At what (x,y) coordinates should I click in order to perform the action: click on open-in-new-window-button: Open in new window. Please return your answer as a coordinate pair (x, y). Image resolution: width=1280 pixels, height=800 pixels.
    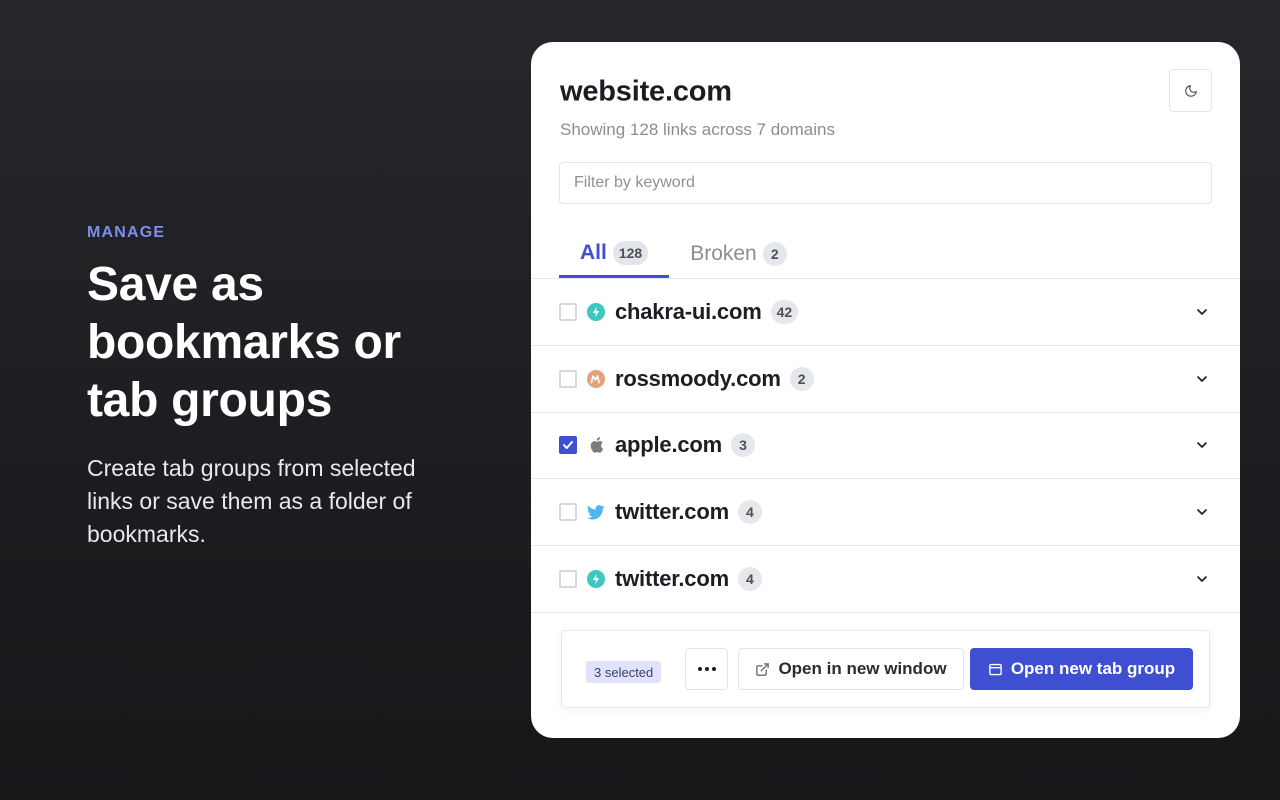
    Looking at the image, I should click on (851, 669).